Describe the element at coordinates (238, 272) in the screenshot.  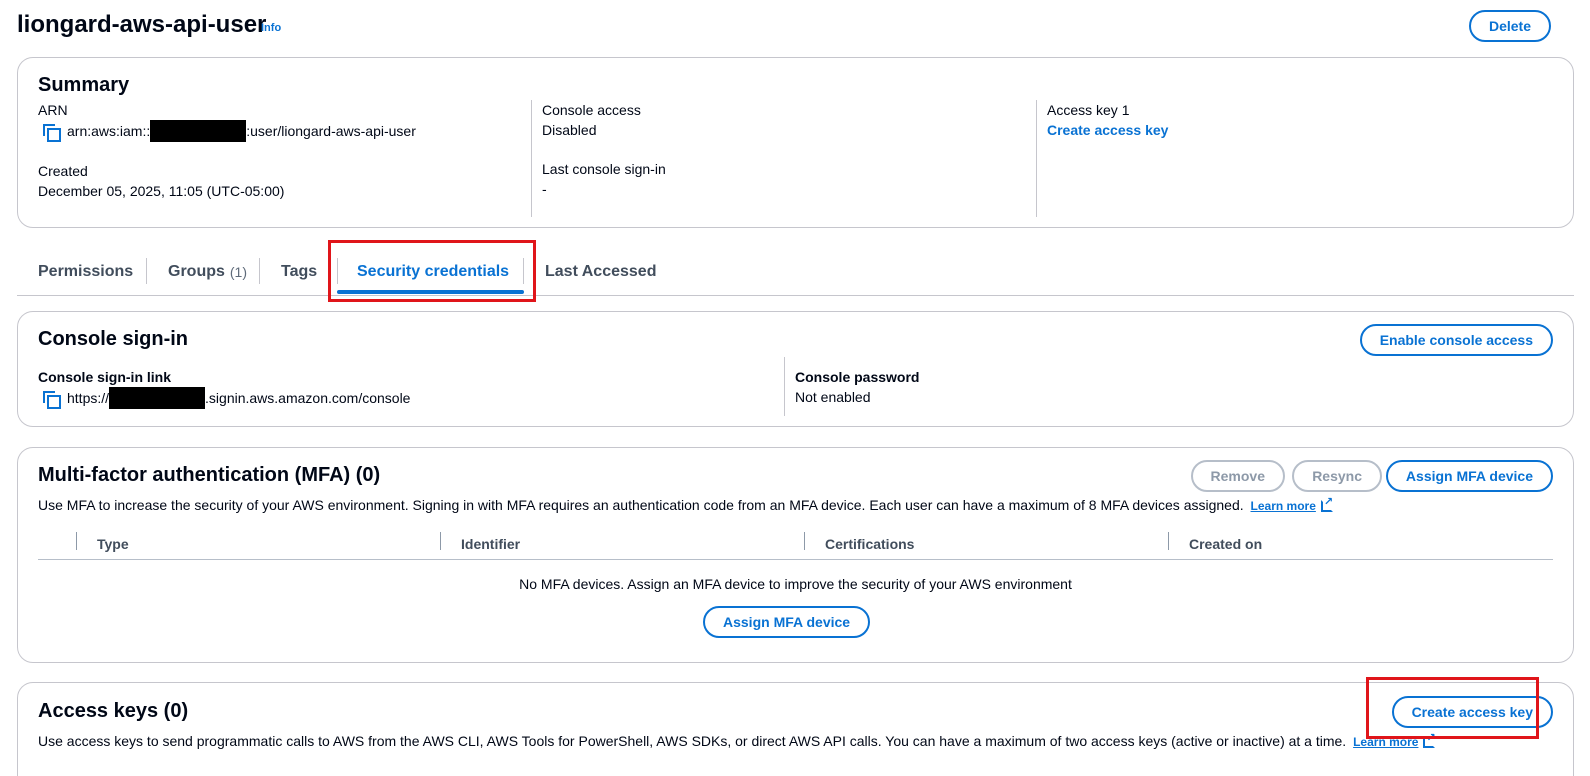
I see `tab-groups-count: (1)` at that location.